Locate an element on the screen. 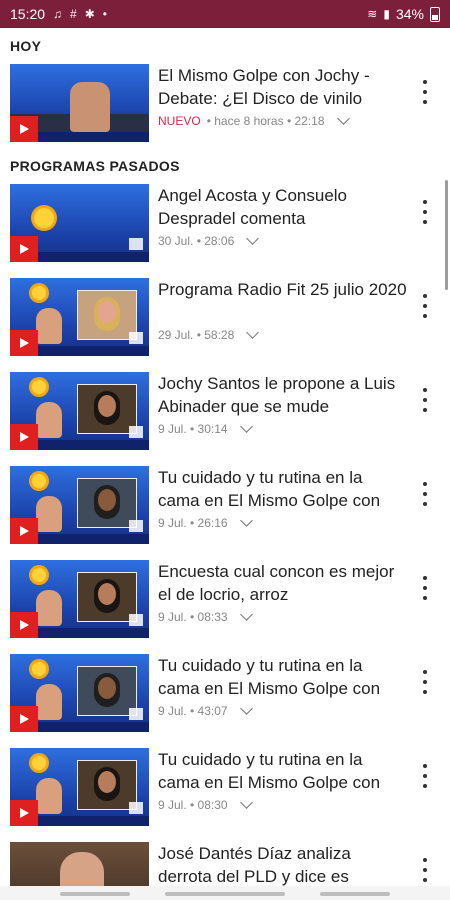 The image size is (450, 900). video-meta-text: 9 Jul. • 30:14 is located at coordinates (193, 429).